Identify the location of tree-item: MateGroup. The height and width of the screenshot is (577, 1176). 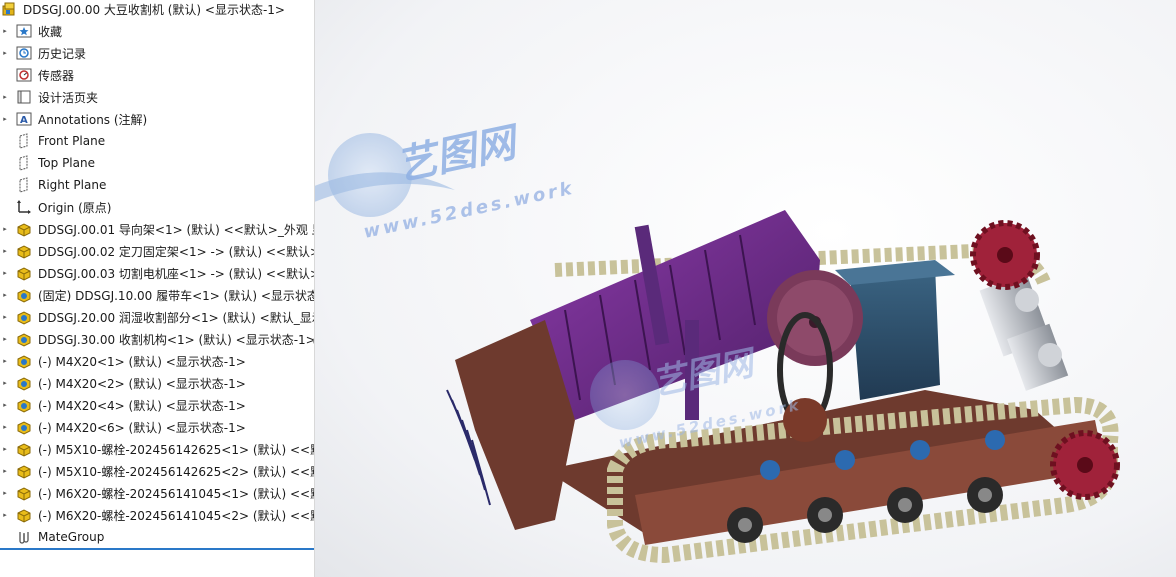
(157, 537).